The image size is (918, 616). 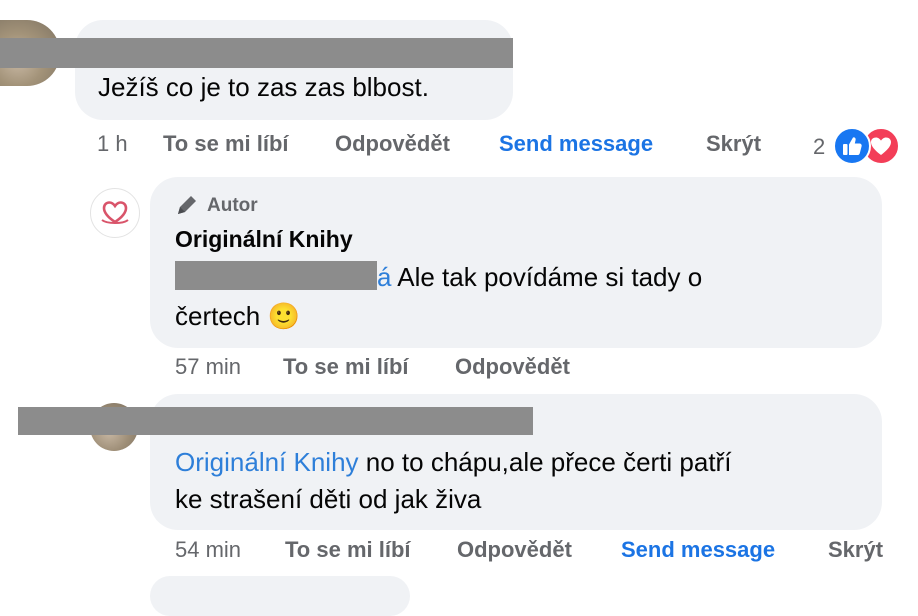 I want to click on logo-icon, so click(x=115, y=212).